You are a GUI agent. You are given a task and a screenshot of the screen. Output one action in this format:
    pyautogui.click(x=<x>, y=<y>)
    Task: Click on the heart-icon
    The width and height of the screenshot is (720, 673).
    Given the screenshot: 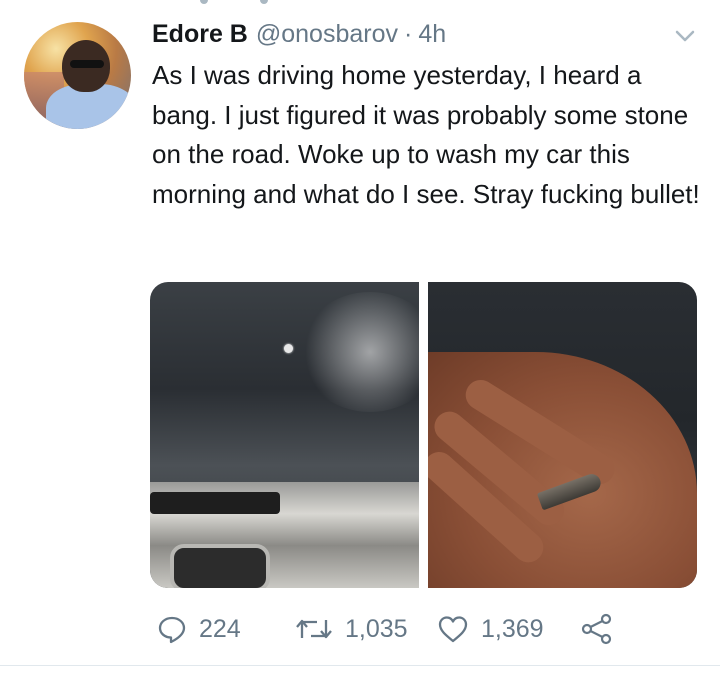 What is the action you would take?
    pyautogui.click(x=453, y=629)
    